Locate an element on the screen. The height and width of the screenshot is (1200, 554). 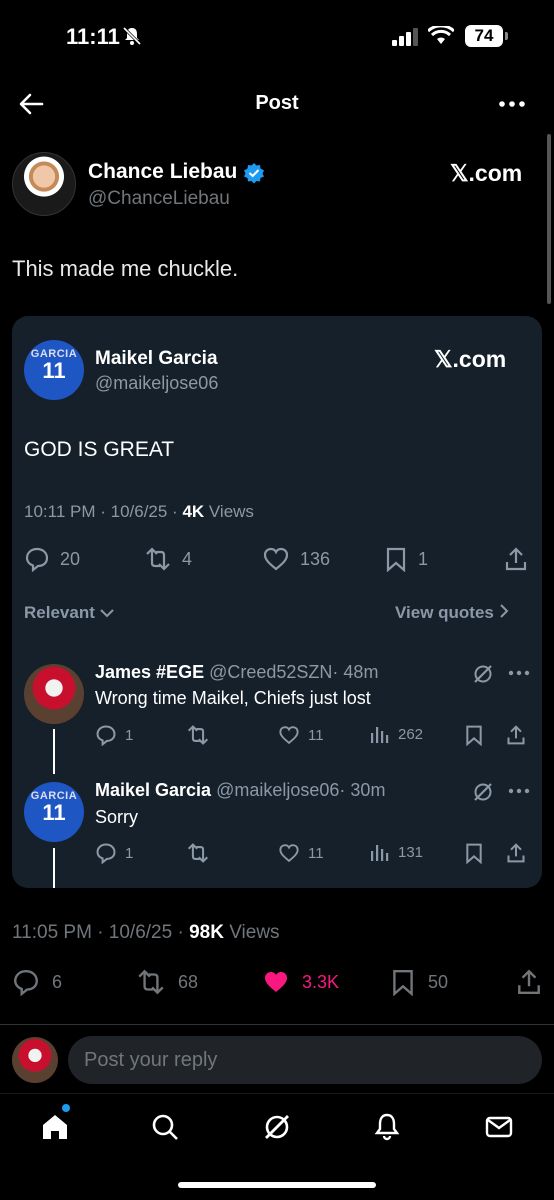
reply-button: 6 is located at coordinates (37, 982).